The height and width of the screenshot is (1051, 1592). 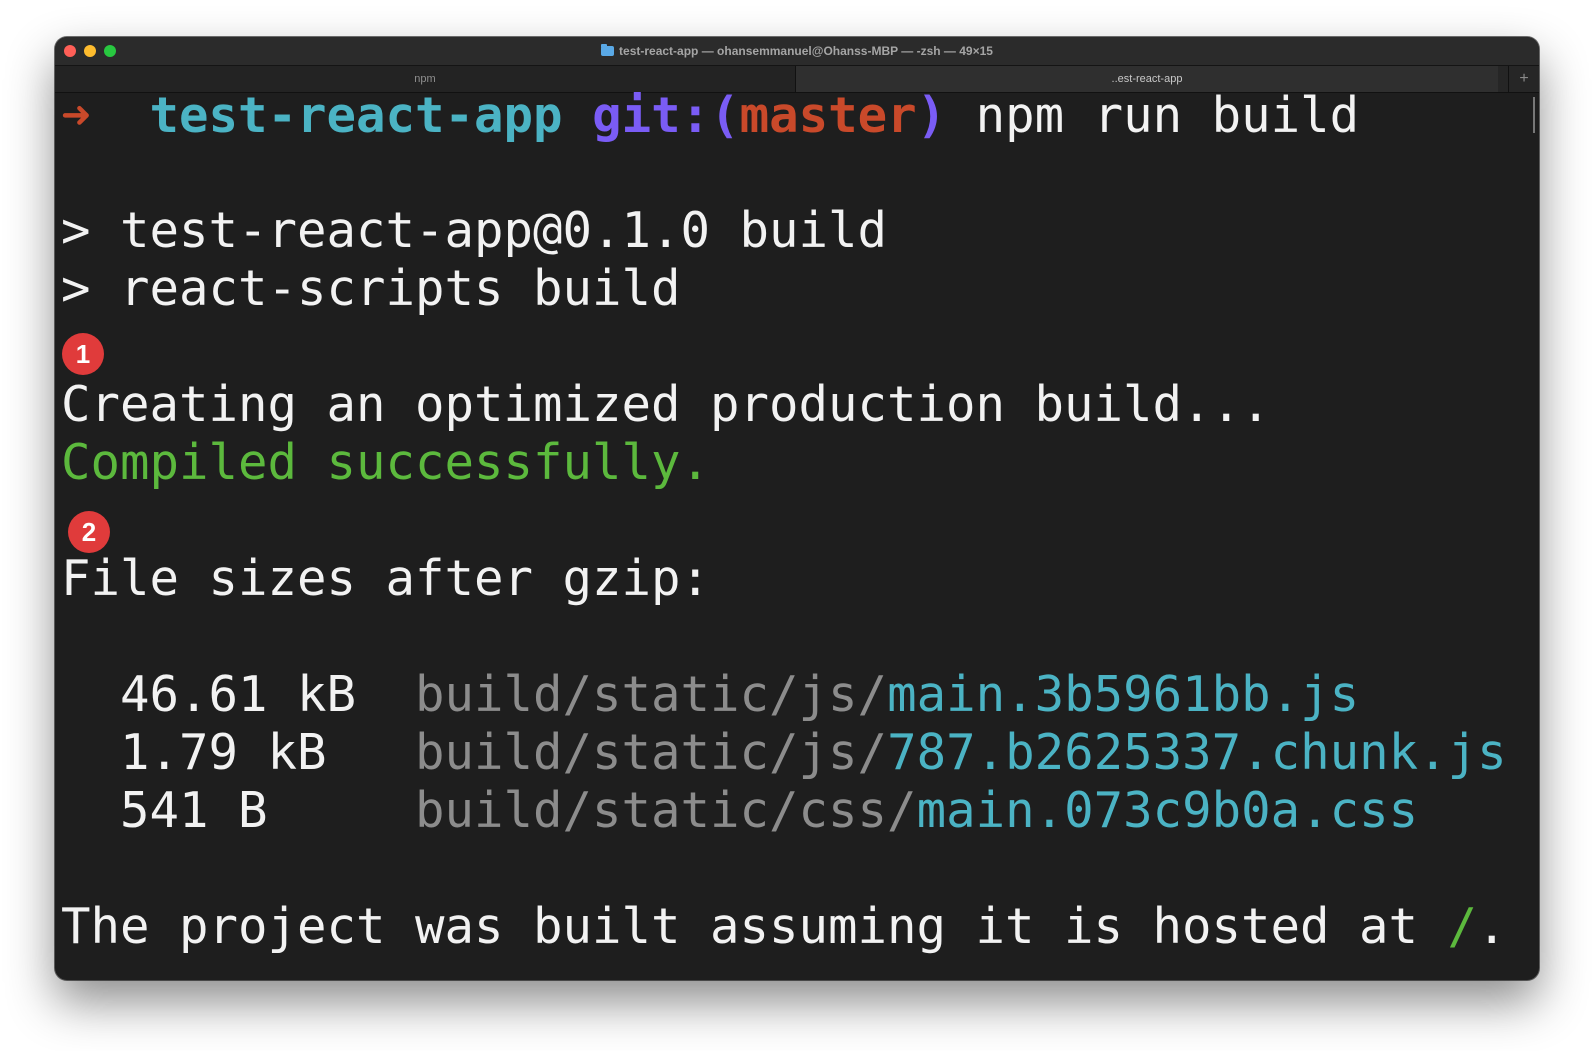 What do you see at coordinates (1197, 752) in the screenshot?
I see `file-name: 787.b2625337.chunk.js` at bounding box center [1197, 752].